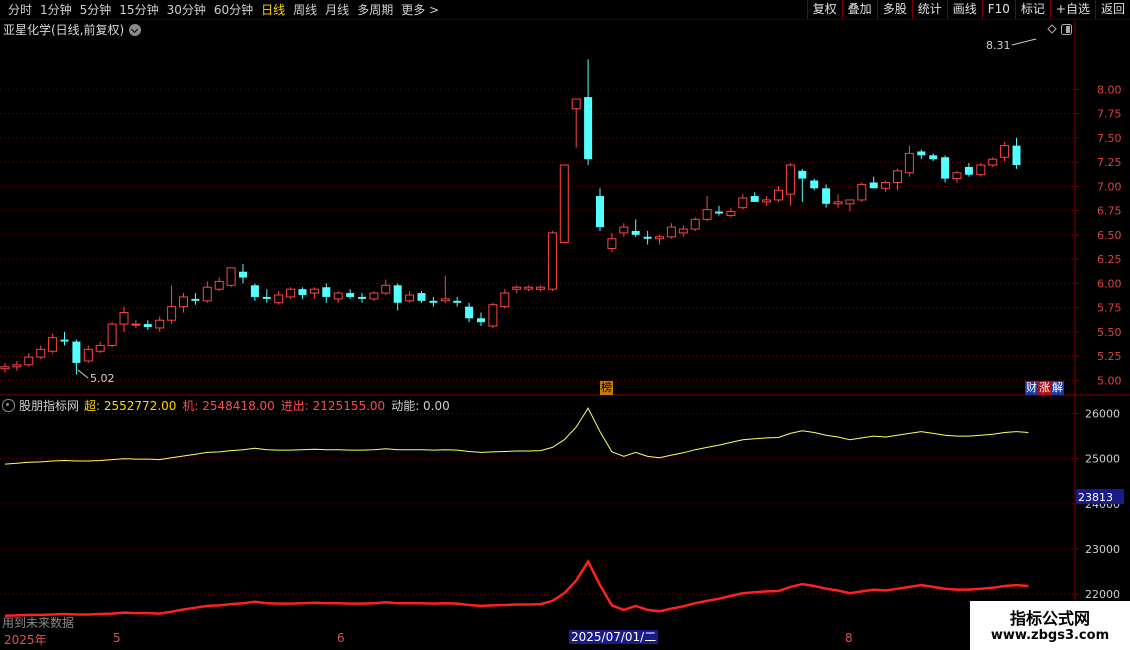 The image size is (1130, 650). I want to click on price-tick-label: 7.25, so click(1109, 162).